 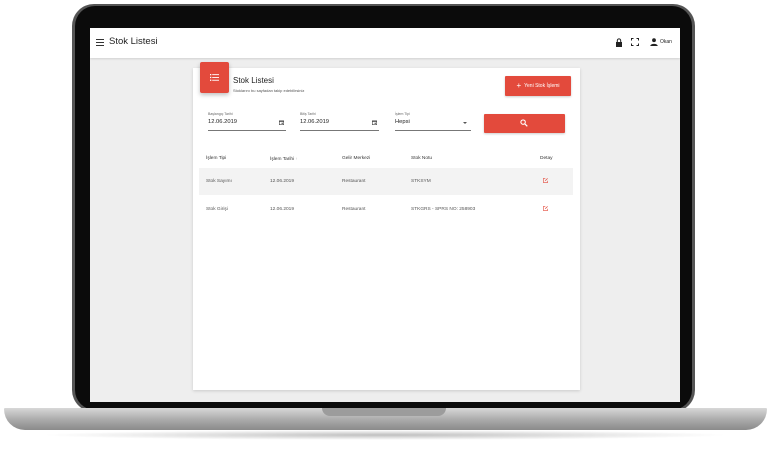 I want to click on cell-stock-note: STKGRS - SPRS NO: 258903, so click(x=443, y=209).